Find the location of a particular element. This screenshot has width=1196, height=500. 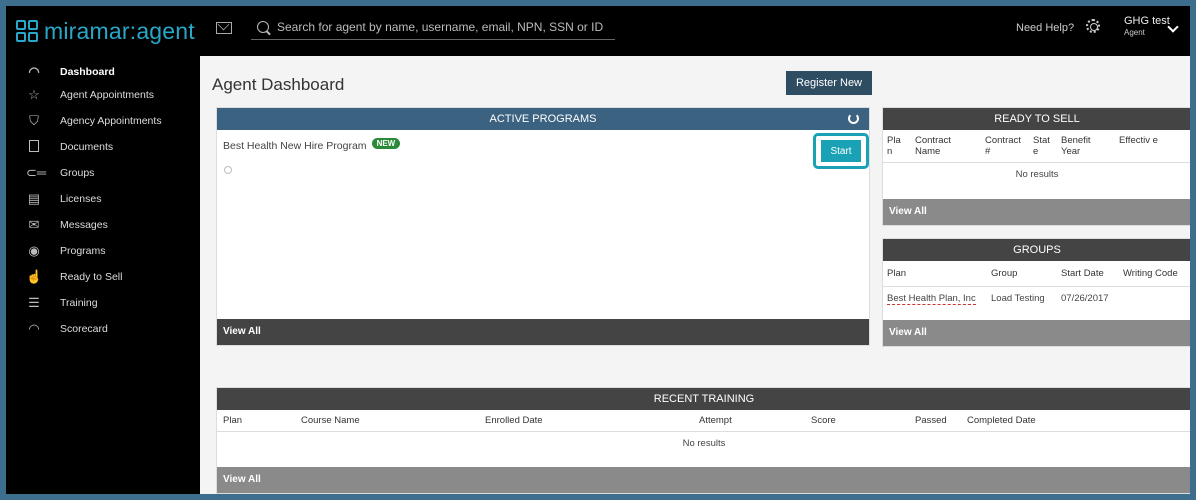

sidebar-item-programs: ◉ Programs is located at coordinates (103, 251).